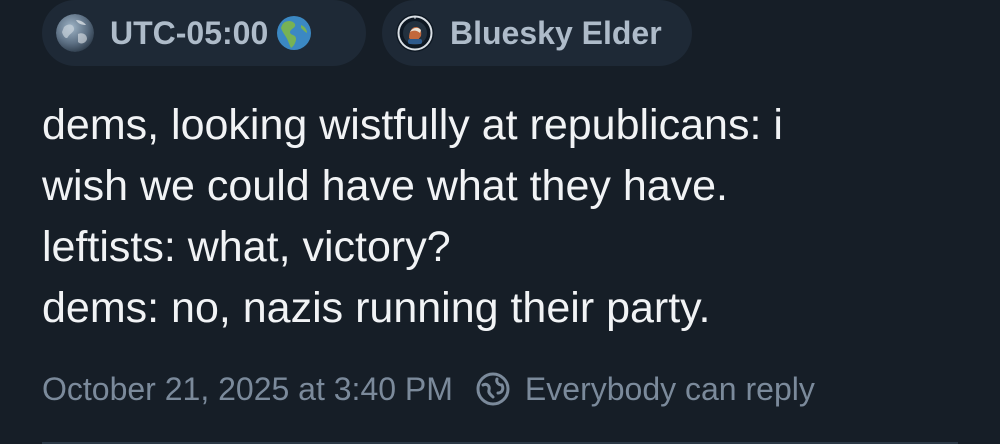  Describe the element at coordinates (385, 186) in the screenshot. I see `post-line: wish we could have what they have.` at that location.